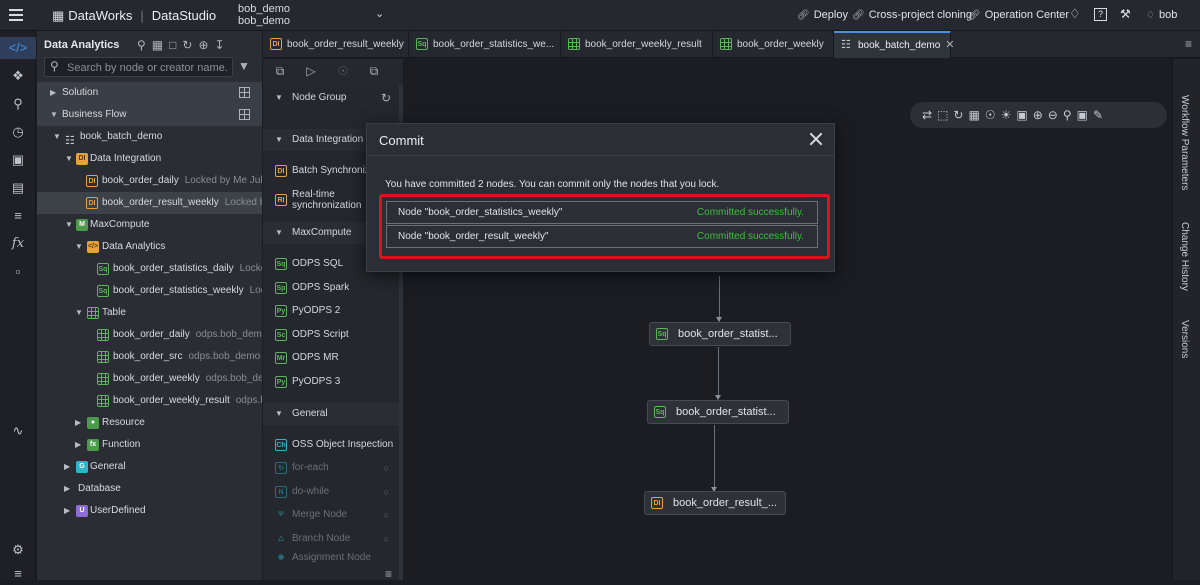 The height and width of the screenshot is (585, 1200). I want to click on user-filter-icon: ⚲, so click(144, 45).